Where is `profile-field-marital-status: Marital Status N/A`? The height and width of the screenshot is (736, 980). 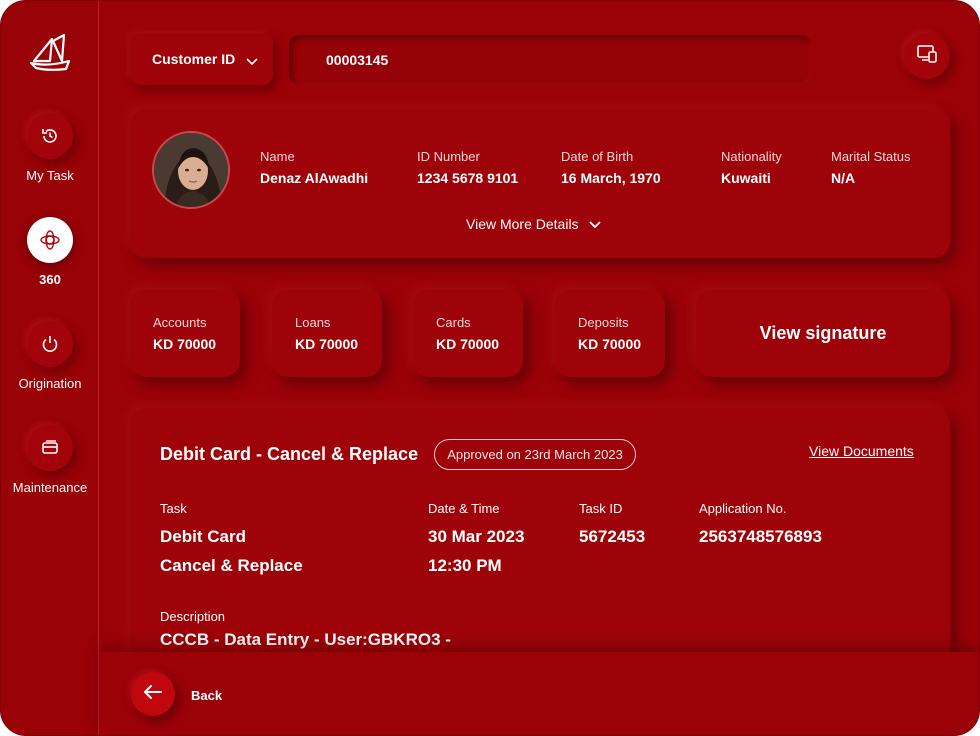
profile-field-marital-status: Marital Status N/A is located at coordinates (870, 167).